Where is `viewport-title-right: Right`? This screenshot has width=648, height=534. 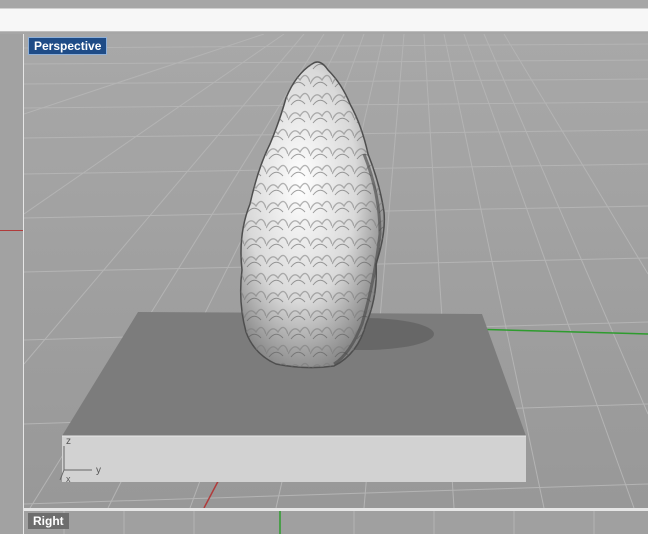 viewport-title-right: Right is located at coordinates (48, 521).